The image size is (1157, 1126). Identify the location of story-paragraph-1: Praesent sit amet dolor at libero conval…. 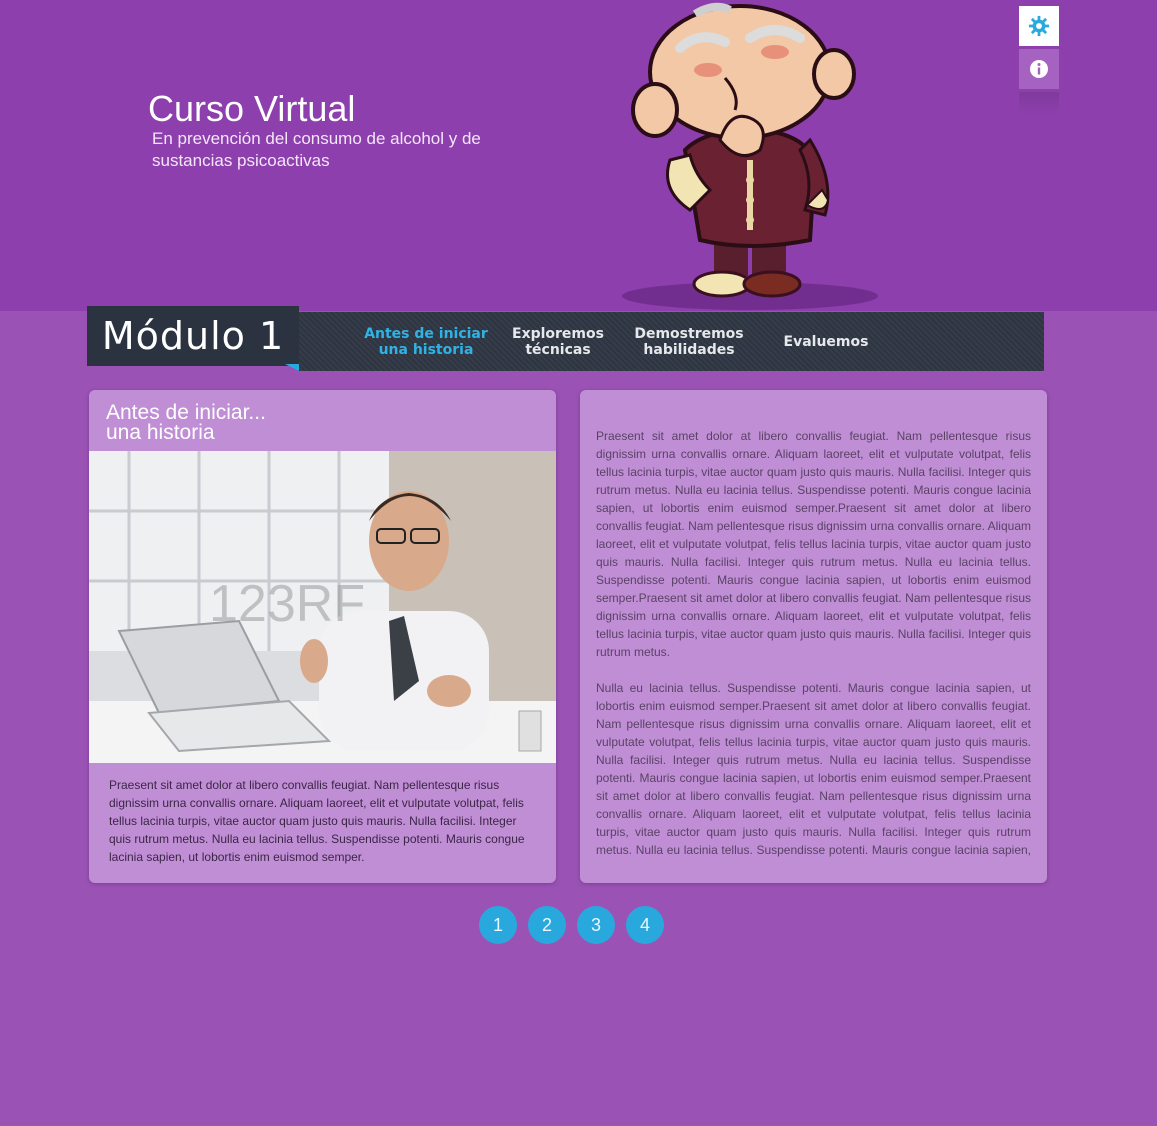
(813, 544).